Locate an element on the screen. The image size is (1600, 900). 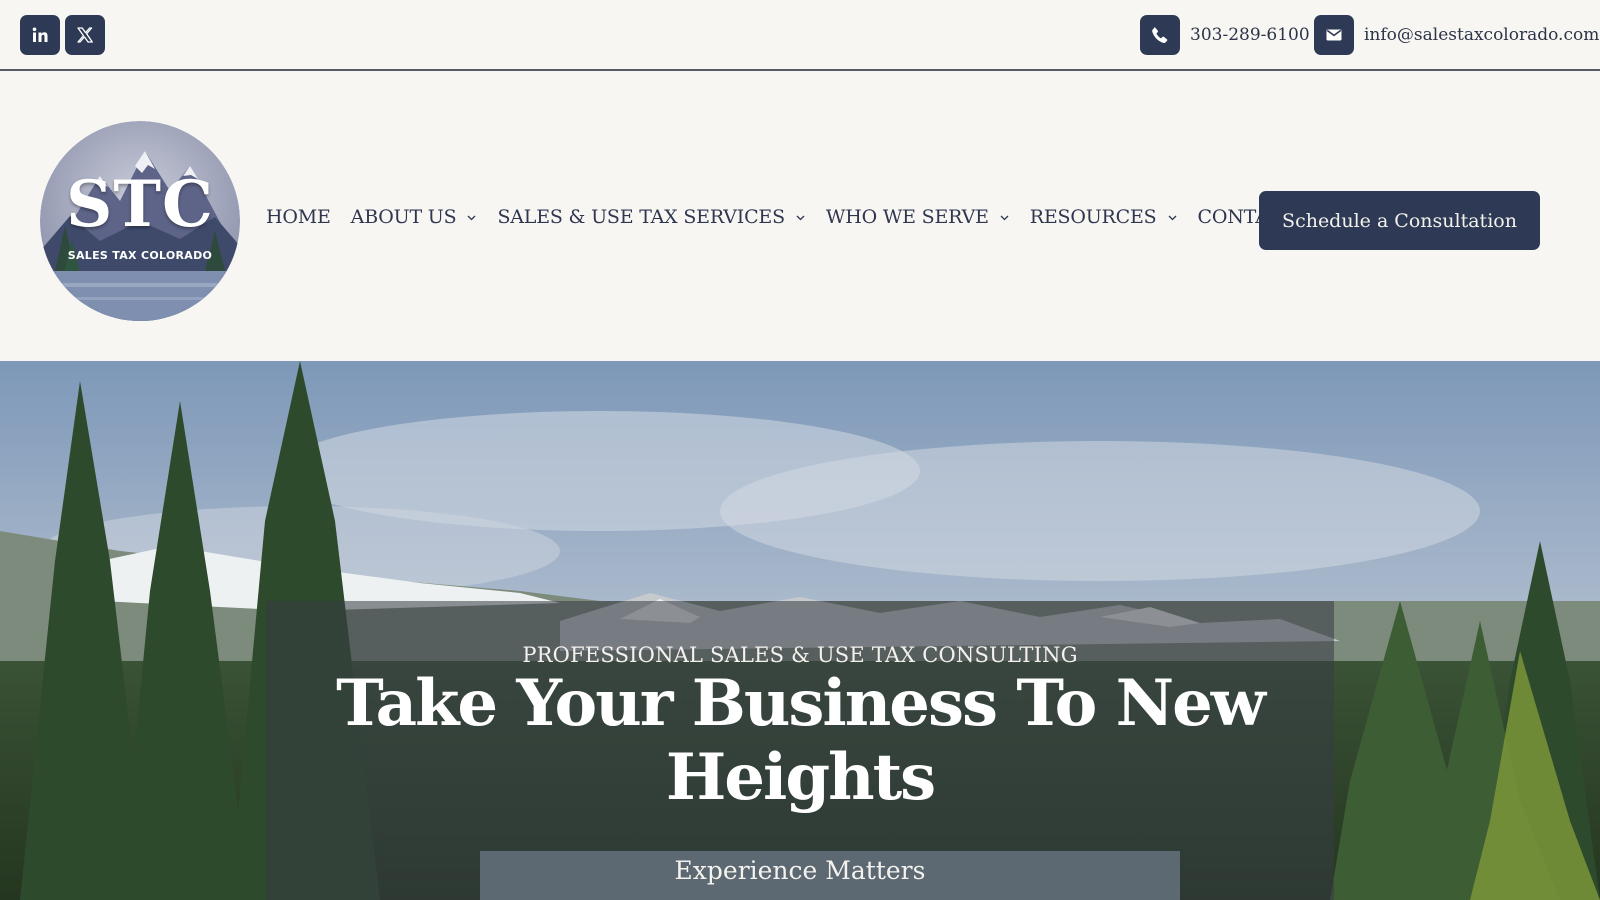
nav-label: WHO WE SERVE is located at coordinates (907, 217).